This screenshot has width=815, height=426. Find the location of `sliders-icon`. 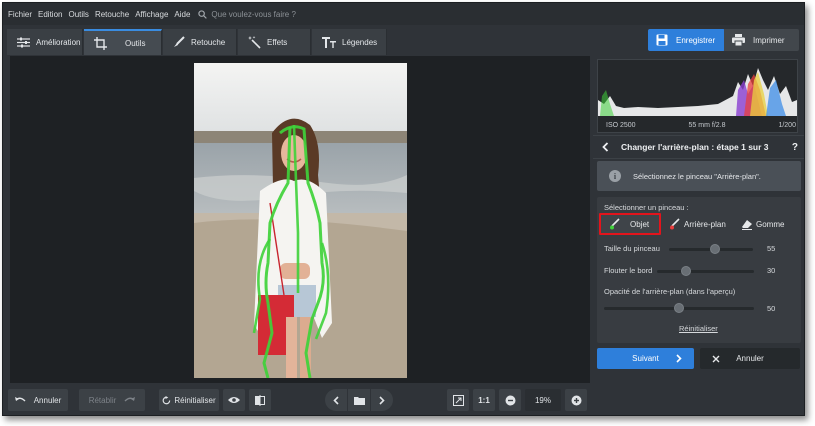

sliders-icon is located at coordinates (23, 42).